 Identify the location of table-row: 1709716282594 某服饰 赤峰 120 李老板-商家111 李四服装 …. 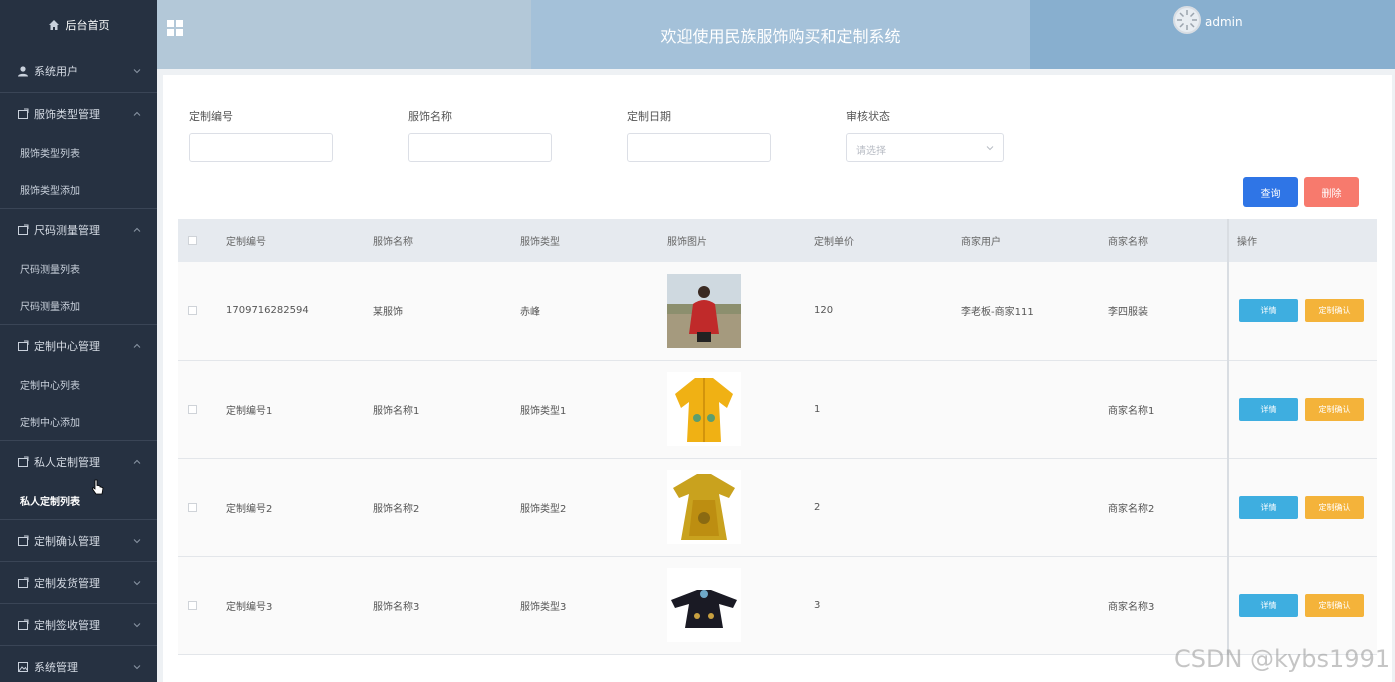
(777, 311).